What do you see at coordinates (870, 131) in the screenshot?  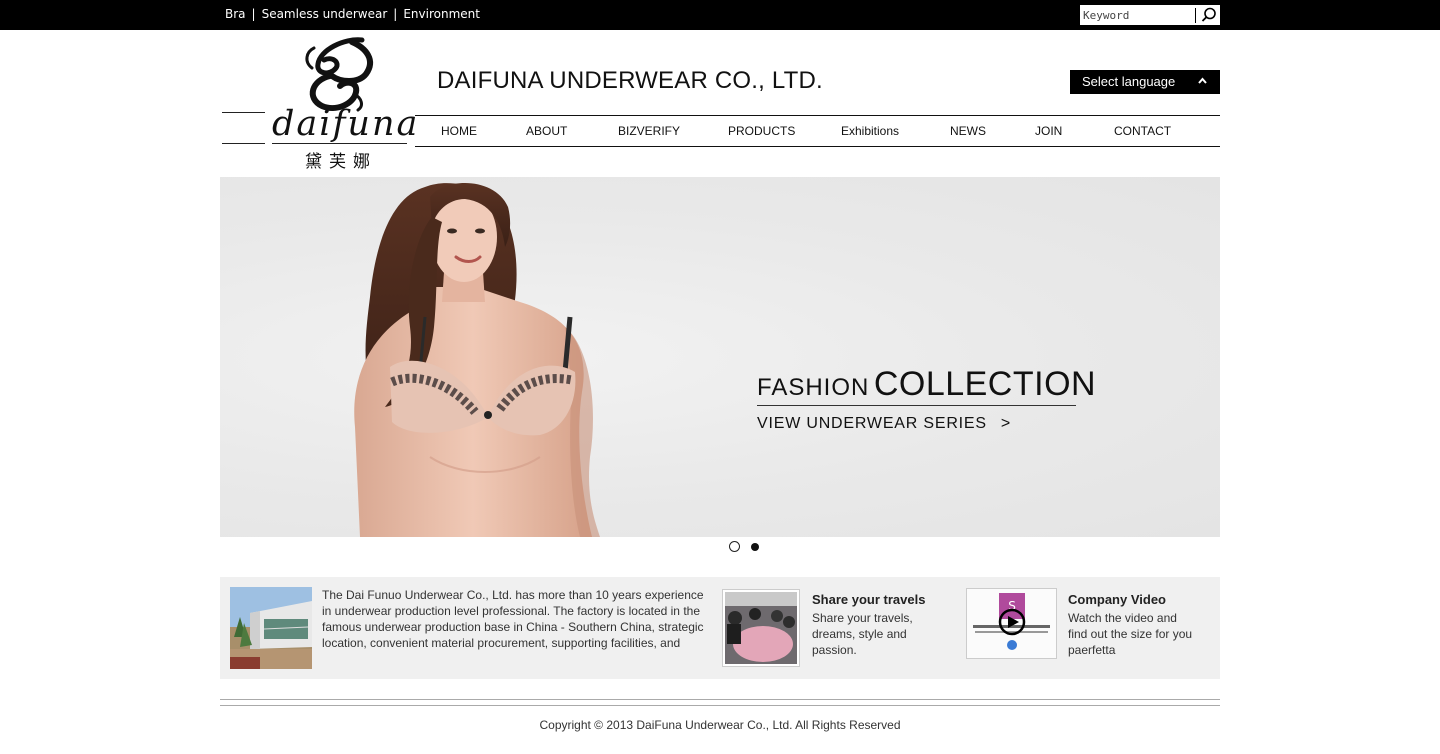 I see `nav-item-exhibitions: Exhibitions` at bounding box center [870, 131].